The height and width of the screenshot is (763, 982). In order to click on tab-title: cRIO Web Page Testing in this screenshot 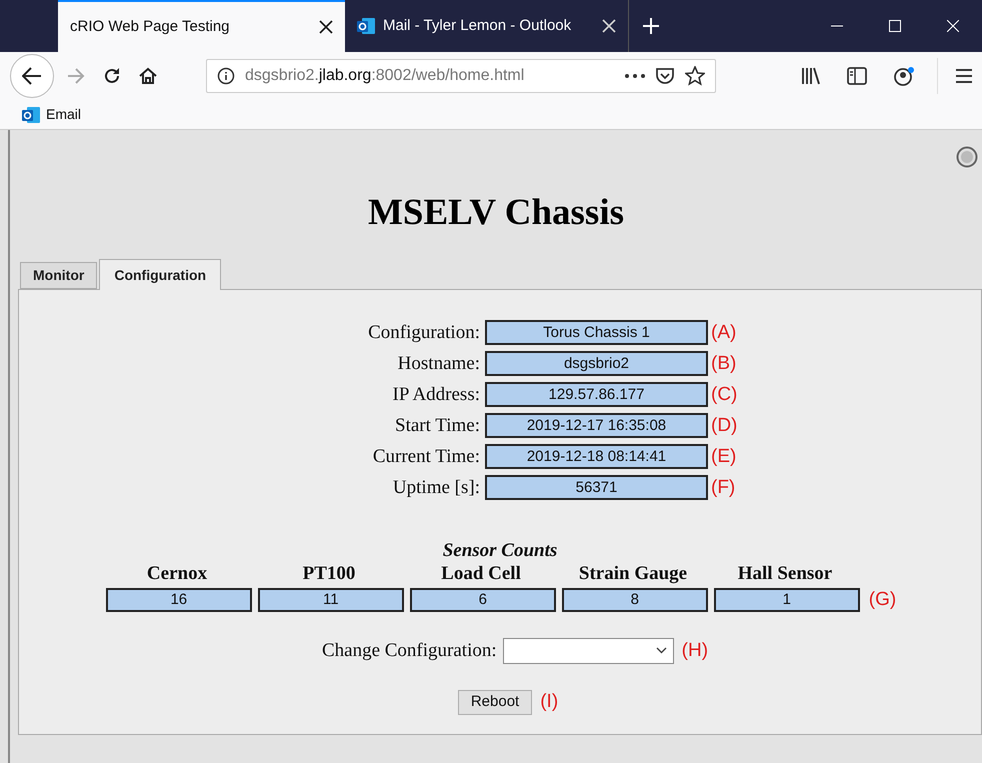, I will do `click(150, 26)`.